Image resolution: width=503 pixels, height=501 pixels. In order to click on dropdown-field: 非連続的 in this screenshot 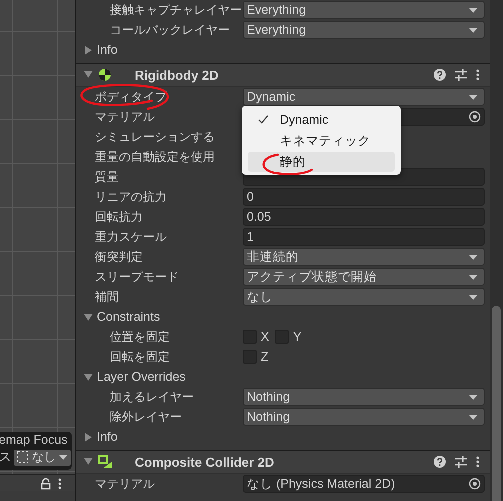, I will do `click(364, 257)`.